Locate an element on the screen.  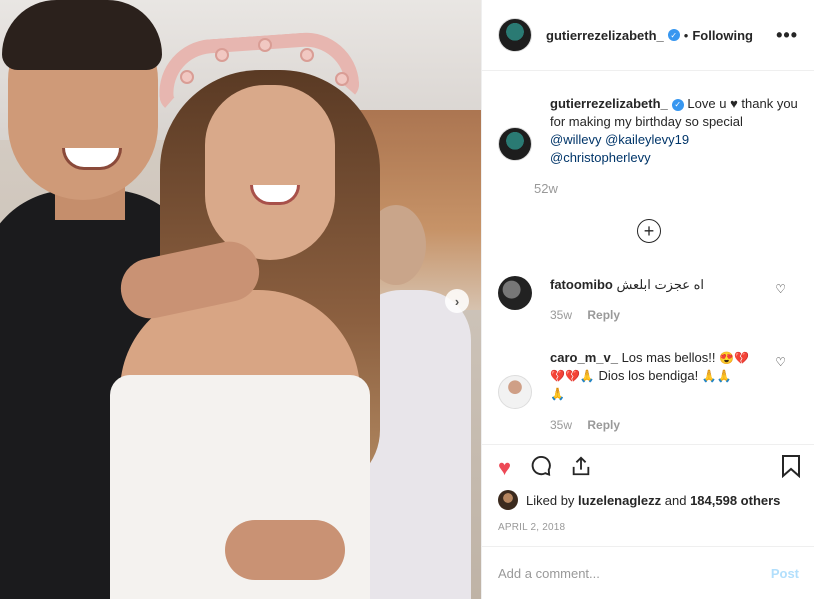
liker-avatar is located at coordinates (508, 500).